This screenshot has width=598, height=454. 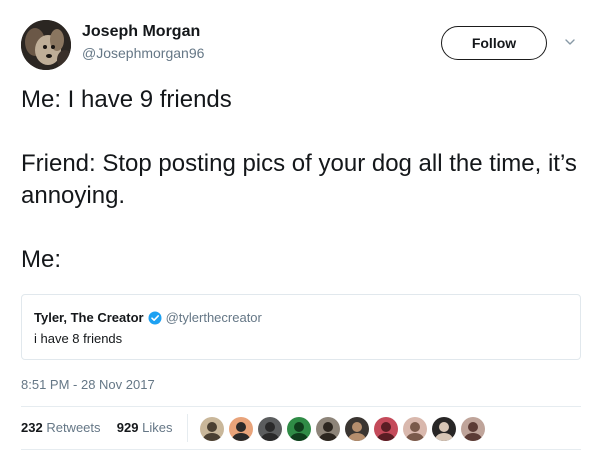 What do you see at coordinates (187, 428) in the screenshot?
I see `stats-separator` at bounding box center [187, 428].